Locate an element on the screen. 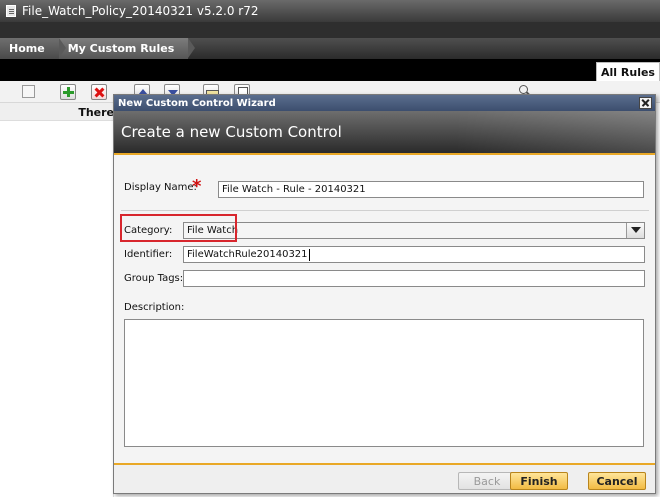 The height and width of the screenshot is (497, 660). tab-strip is located at coordinates (330, 70).